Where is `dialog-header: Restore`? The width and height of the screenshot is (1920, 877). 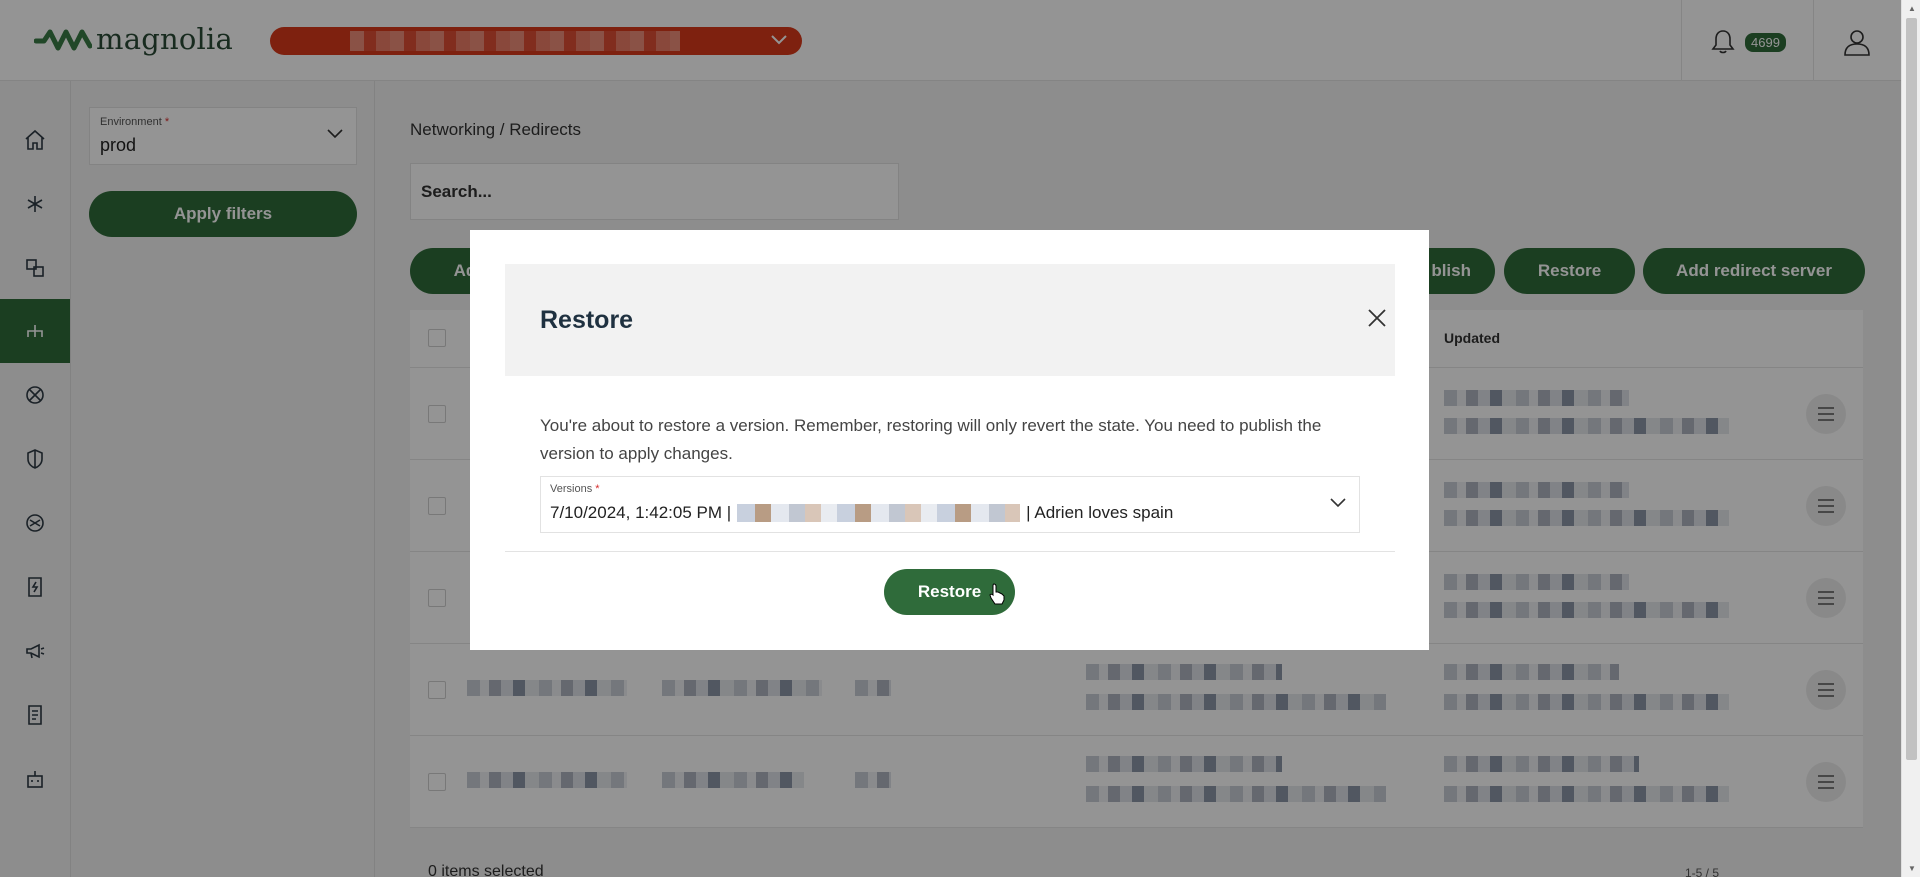 dialog-header: Restore is located at coordinates (950, 320).